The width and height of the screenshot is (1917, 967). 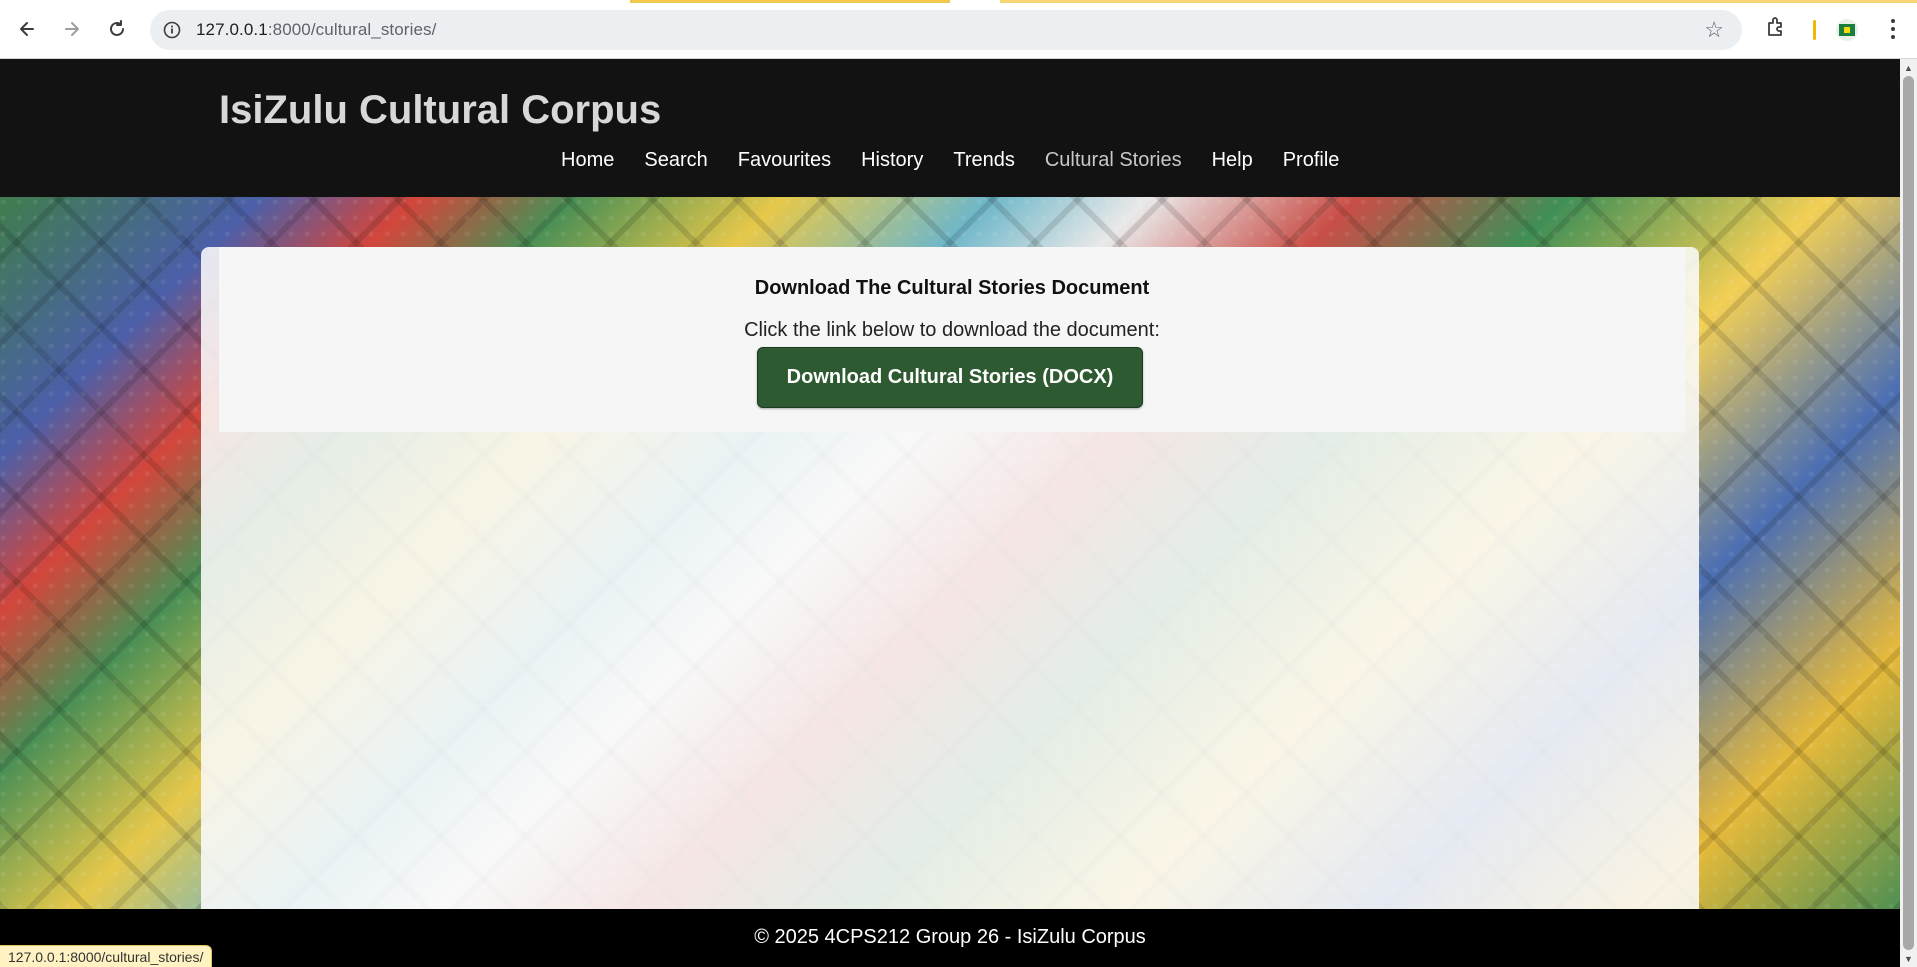 I want to click on nav-search: Search, so click(x=675, y=160).